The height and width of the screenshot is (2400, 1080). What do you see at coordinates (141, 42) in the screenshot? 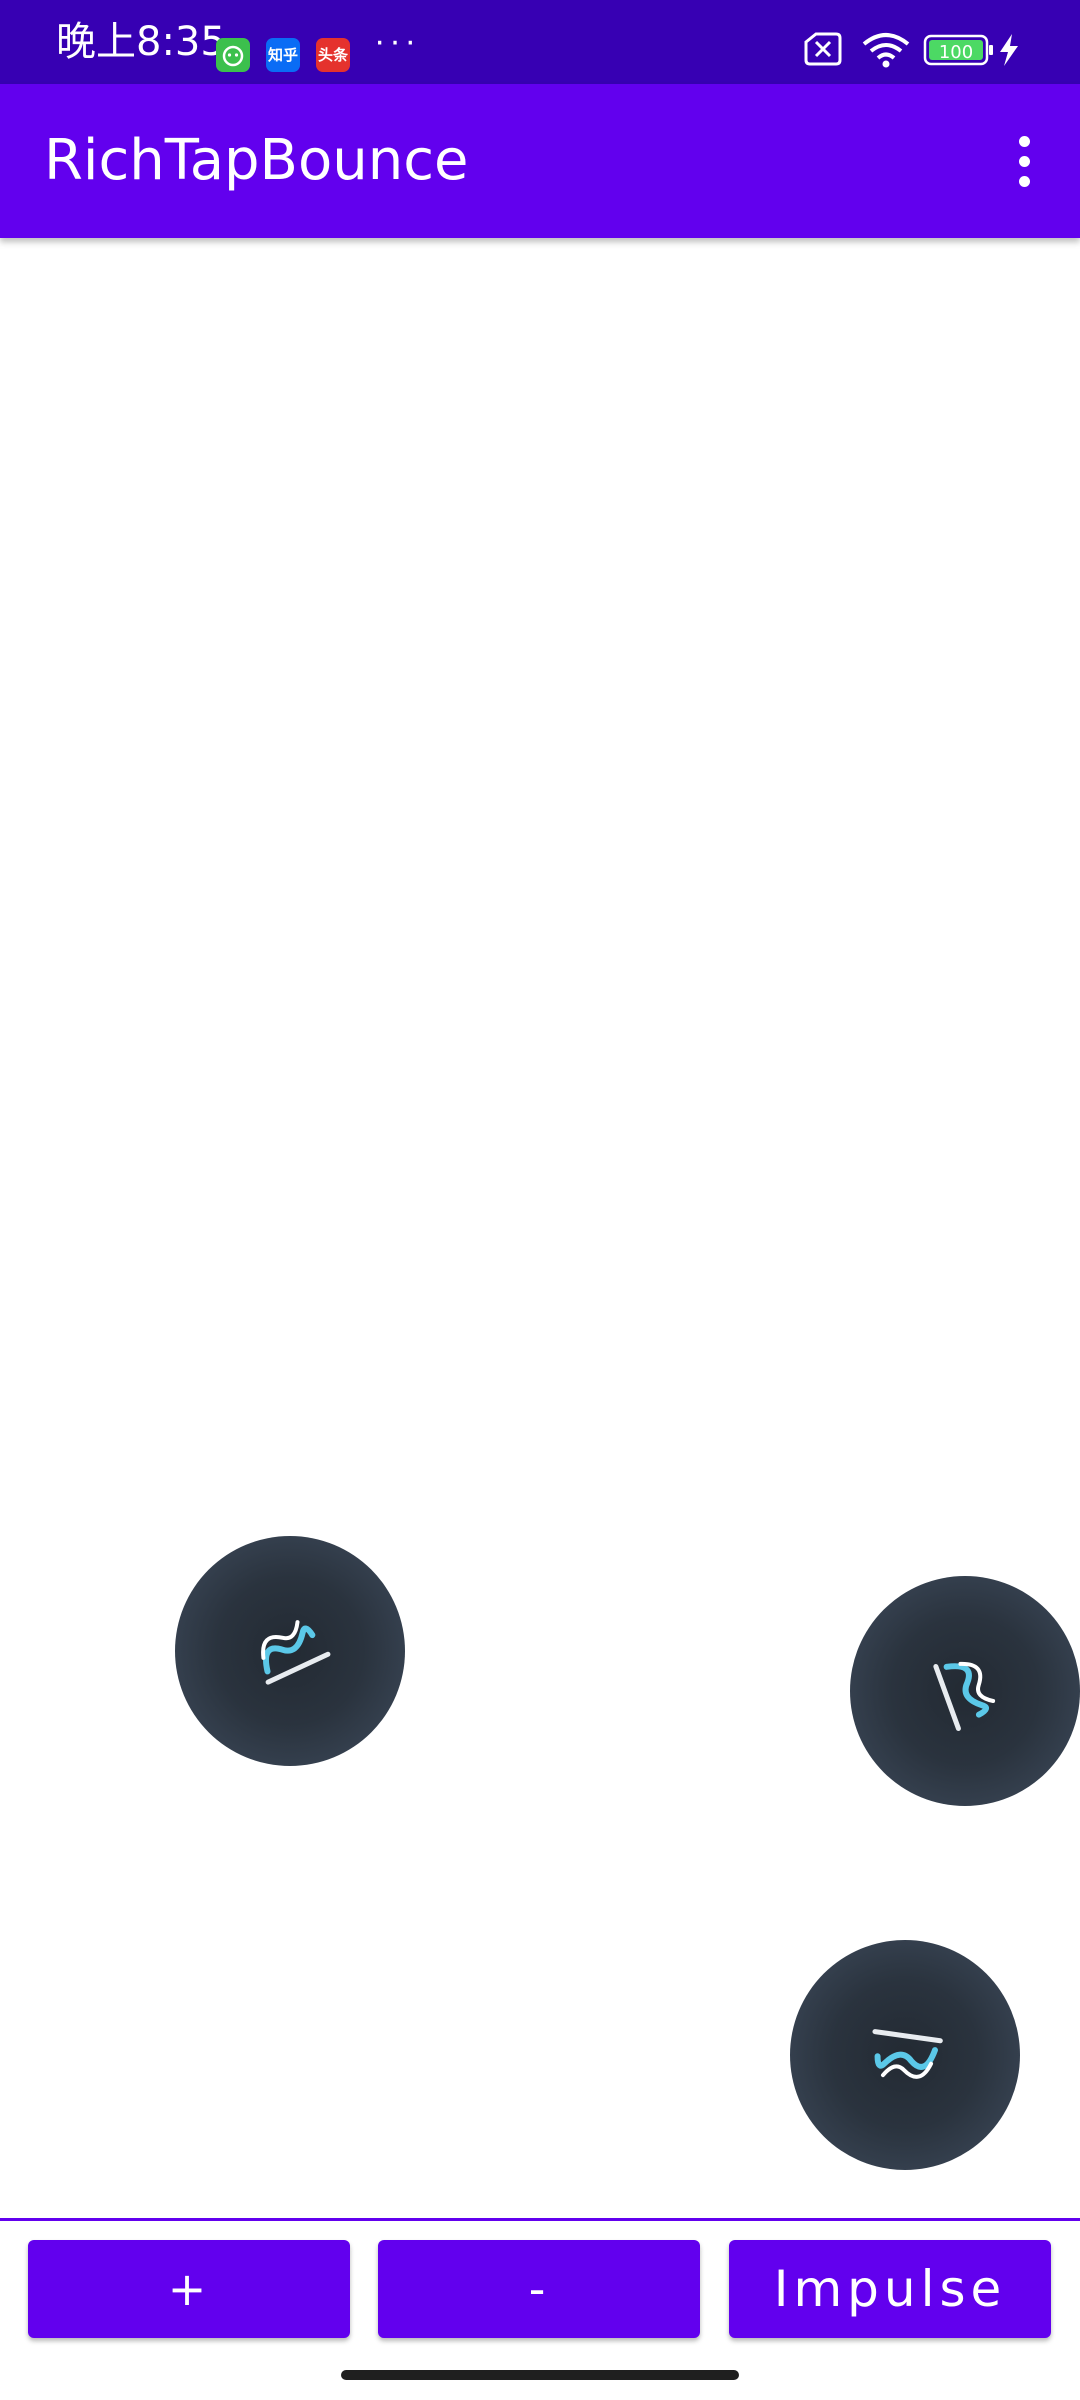
I see `status-time: 晚上8:35` at bounding box center [141, 42].